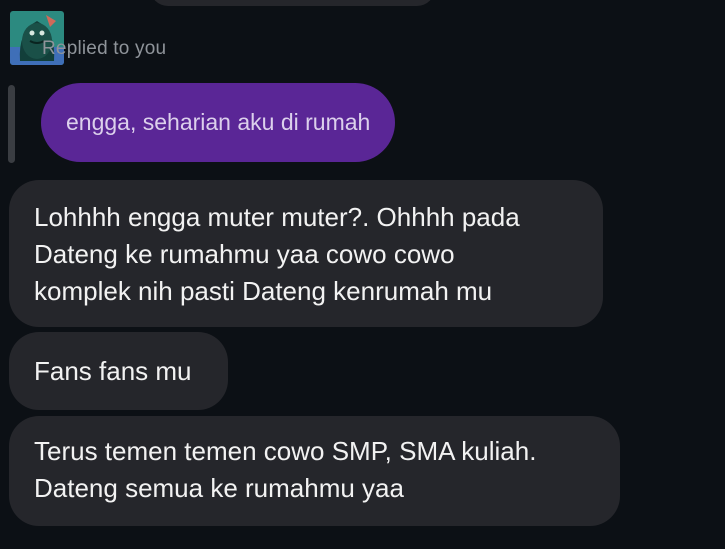  What do you see at coordinates (104, 48) in the screenshot?
I see `replied-to-you-label: Replied to you` at bounding box center [104, 48].